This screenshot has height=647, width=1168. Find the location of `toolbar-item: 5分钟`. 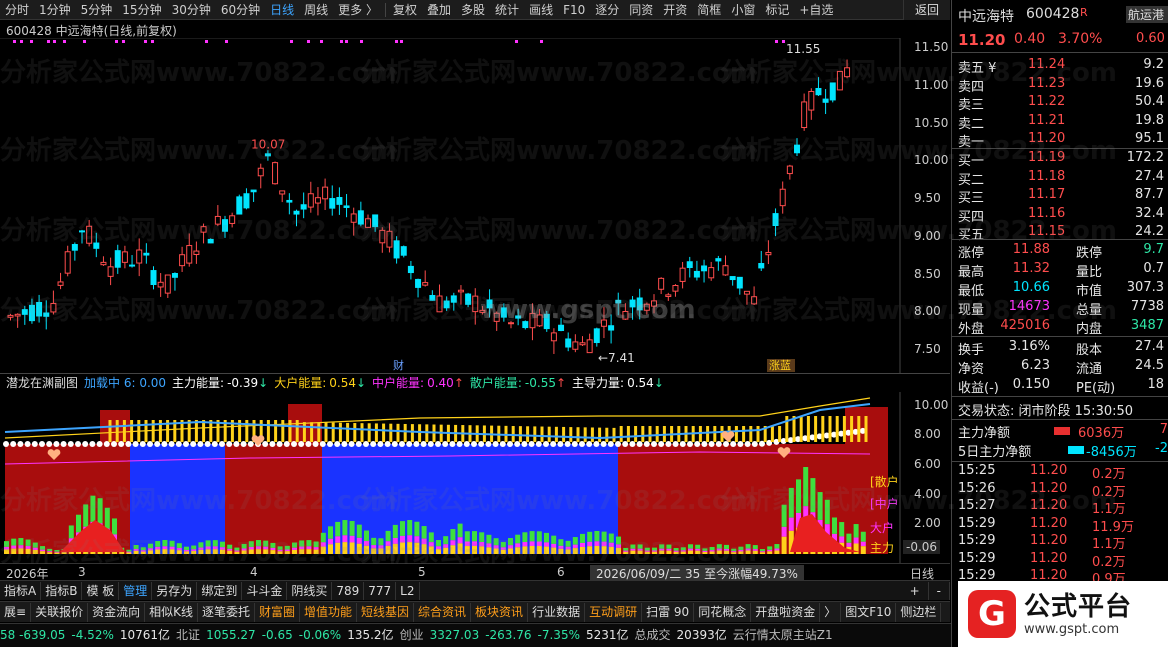

toolbar-item: 5分钟 is located at coordinates (97, 9).